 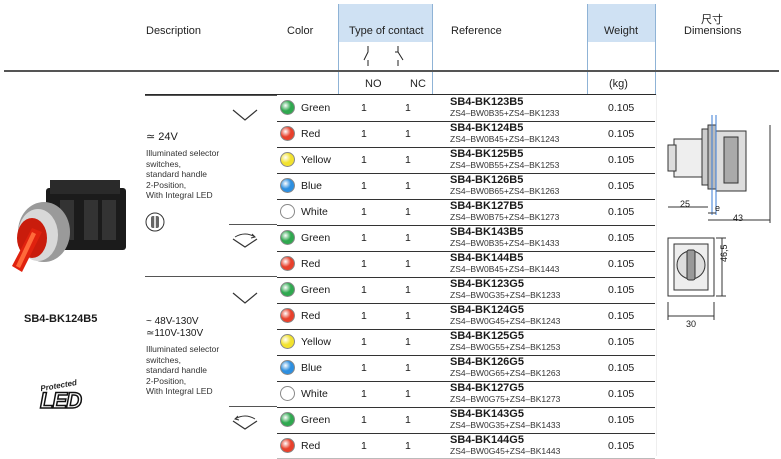 What do you see at coordinates (587, 49) in the screenshot?
I see `weight-column-line-left` at bounding box center [587, 49].